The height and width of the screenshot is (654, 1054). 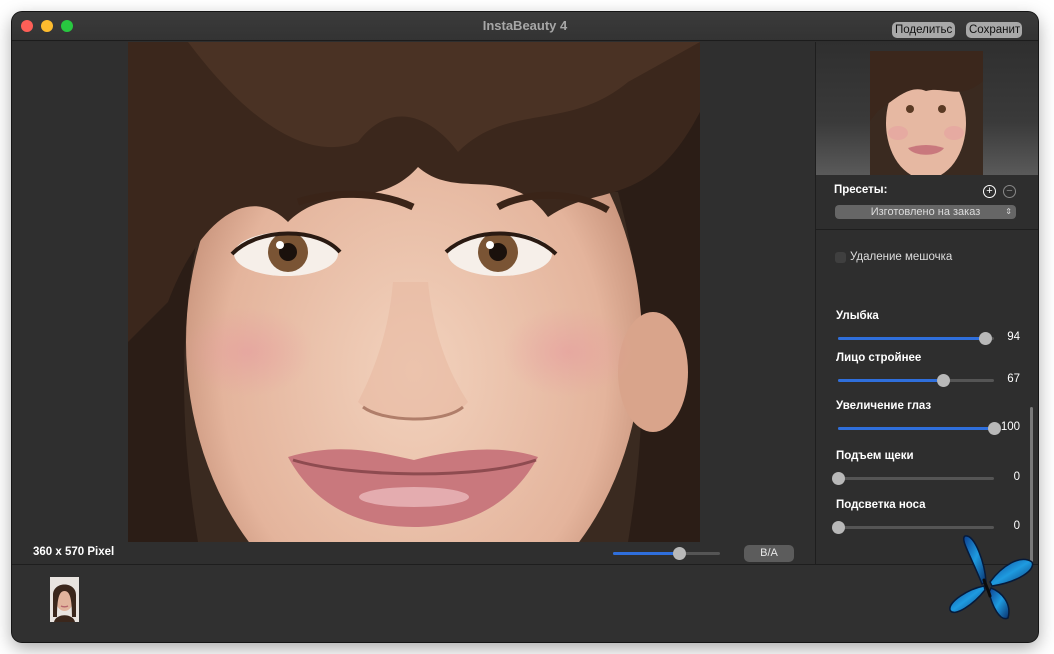 What do you see at coordinates (64, 599) in the screenshot?
I see `filmstrip-thumbnail` at bounding box center [64, 599].